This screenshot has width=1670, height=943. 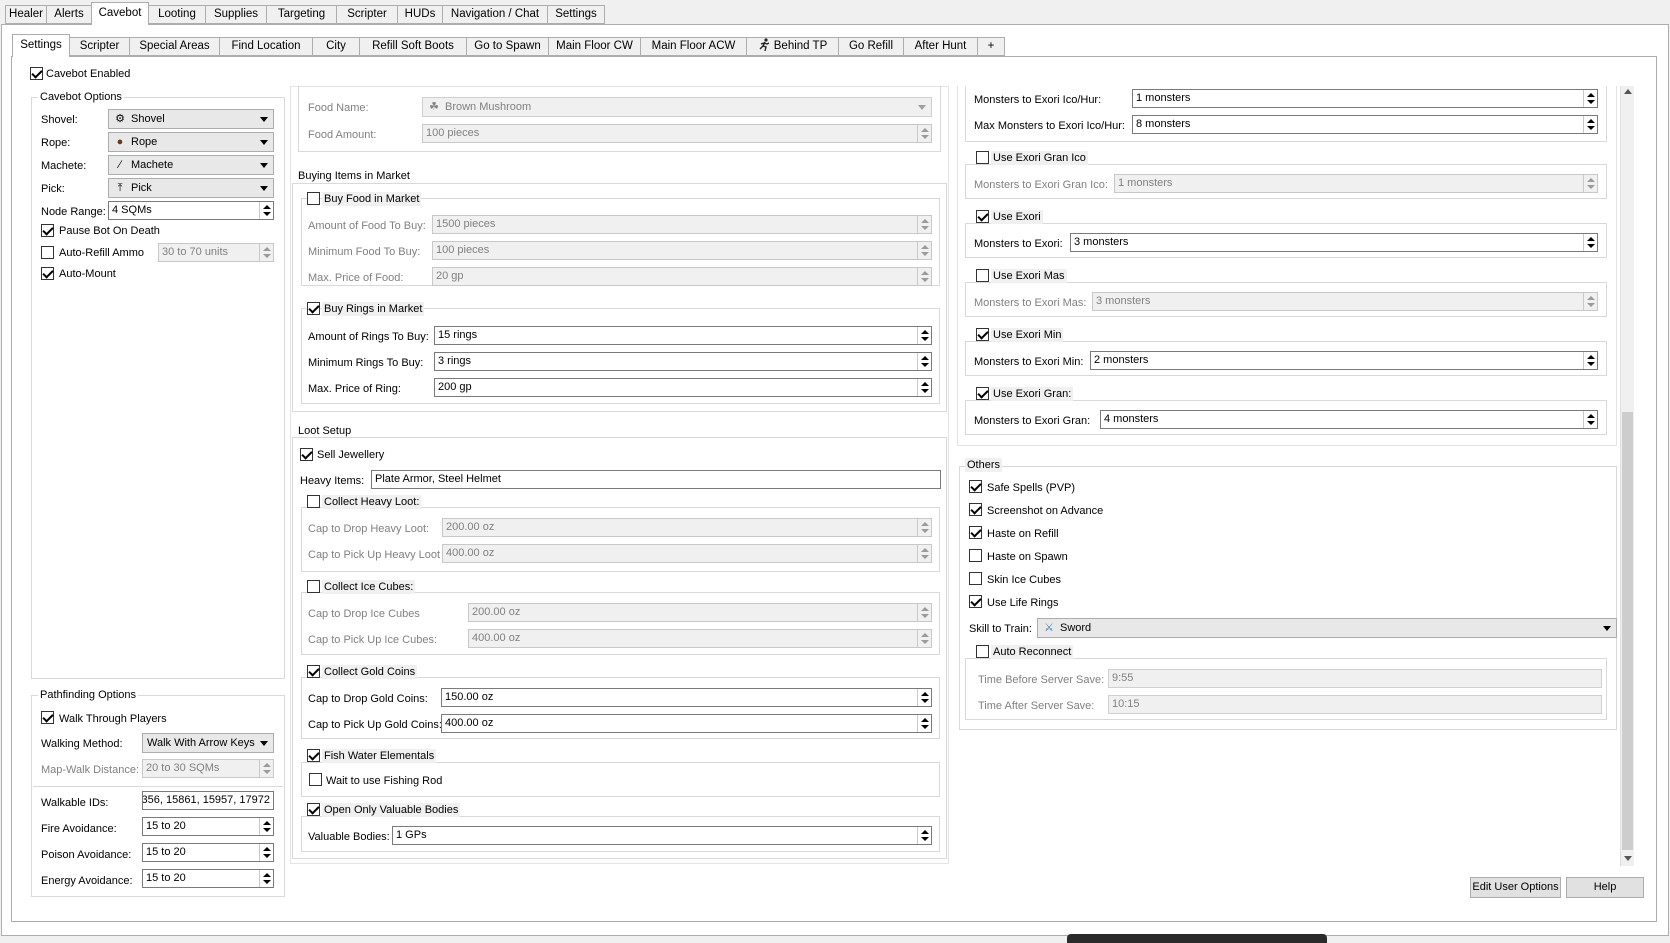 I want to click on poison-avoidance-spinbox: 15 to 20, so click(x=208, y=852).